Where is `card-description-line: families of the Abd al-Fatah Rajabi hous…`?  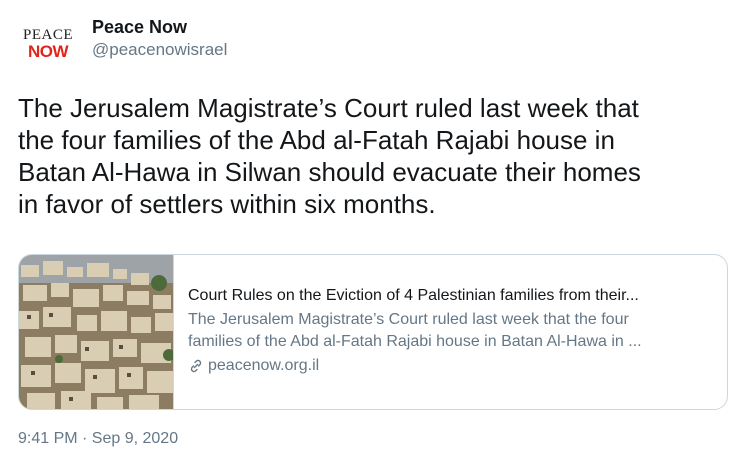
card-description-line: families of the Abd al-Fatah Rajabi hous… is located at coordinates (415, 341).